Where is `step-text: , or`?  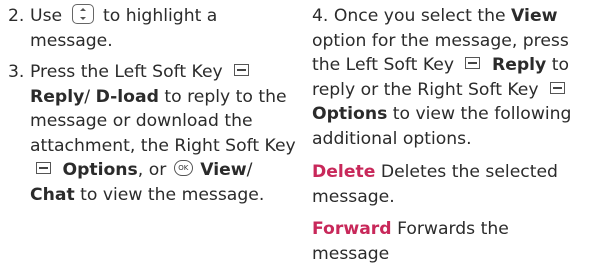 step-text: , or is located at coordinates (152, 170).